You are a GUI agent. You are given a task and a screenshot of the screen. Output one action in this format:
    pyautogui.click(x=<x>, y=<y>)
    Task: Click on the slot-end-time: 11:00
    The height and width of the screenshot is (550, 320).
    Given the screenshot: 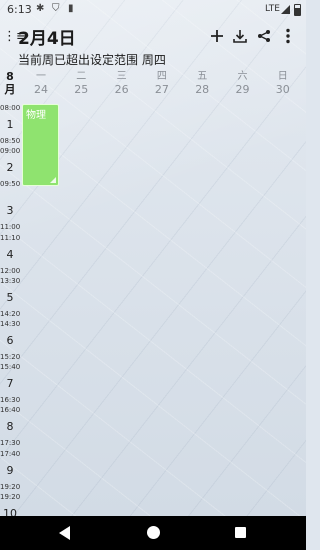 What is the action you would take?
    pyautogui.click(x=10, y=227)
    